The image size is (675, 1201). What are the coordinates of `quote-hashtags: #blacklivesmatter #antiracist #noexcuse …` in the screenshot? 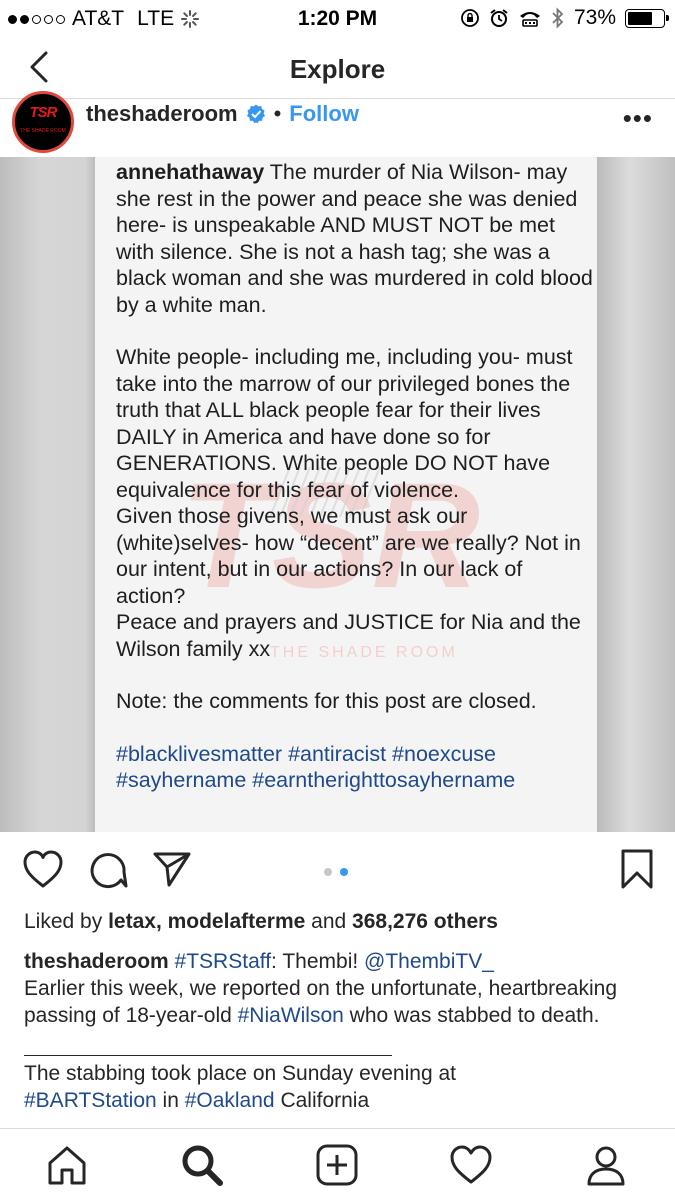 It's located at (316, 767).